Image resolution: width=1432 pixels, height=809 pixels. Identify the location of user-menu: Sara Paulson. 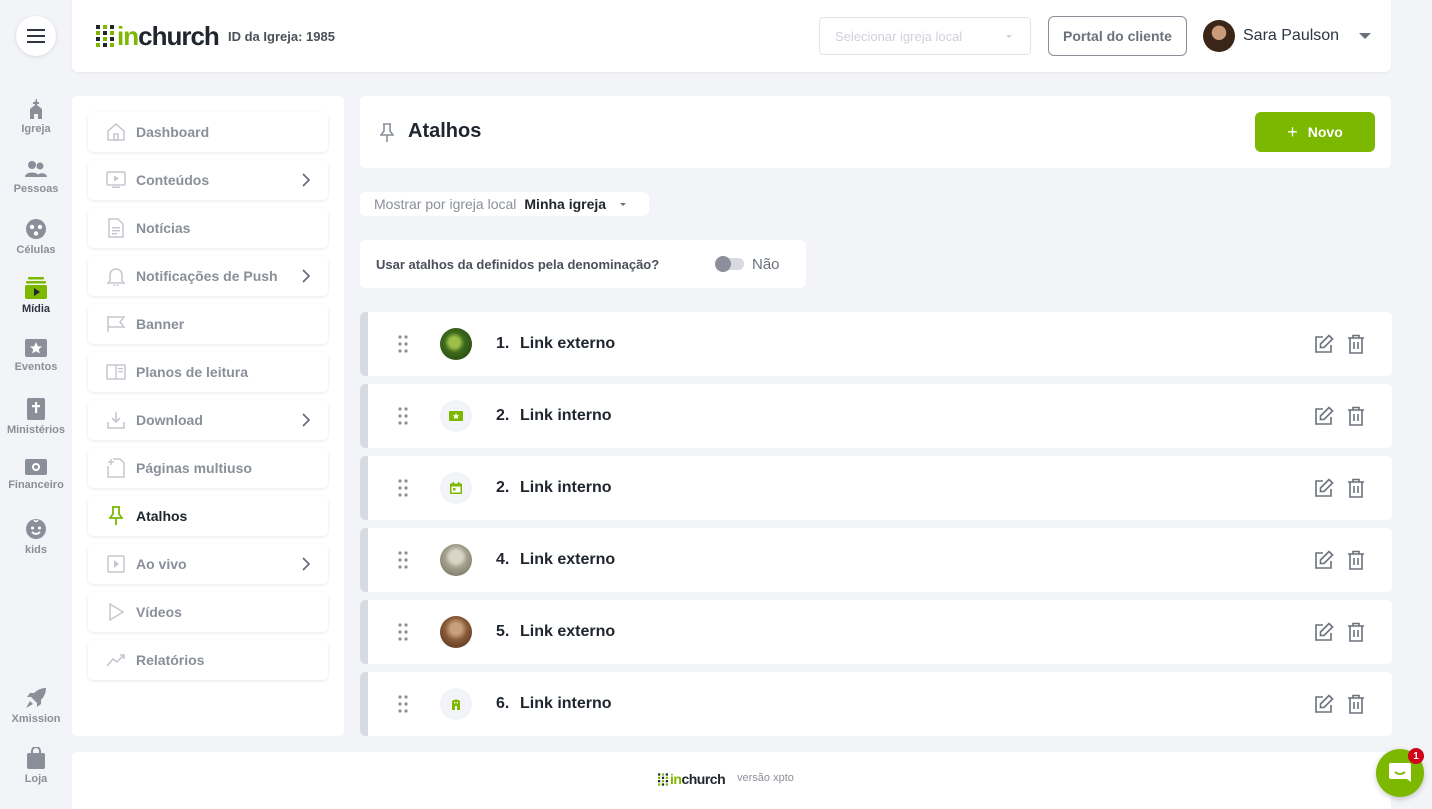
(1287, 36).